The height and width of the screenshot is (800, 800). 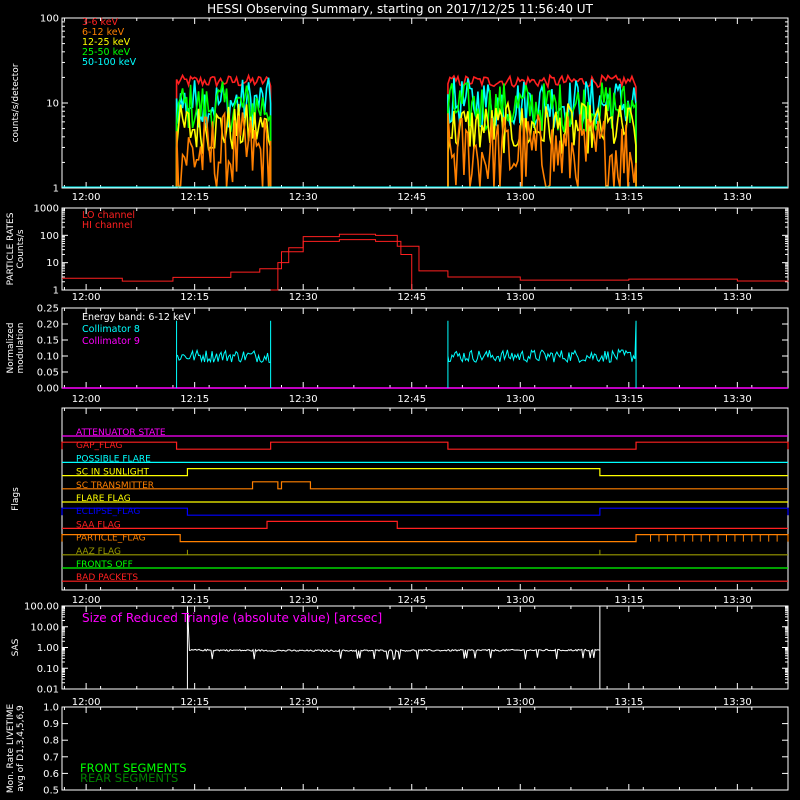 I want to click on flag-label: BAD PACKETS, so click(x=107, y=578).